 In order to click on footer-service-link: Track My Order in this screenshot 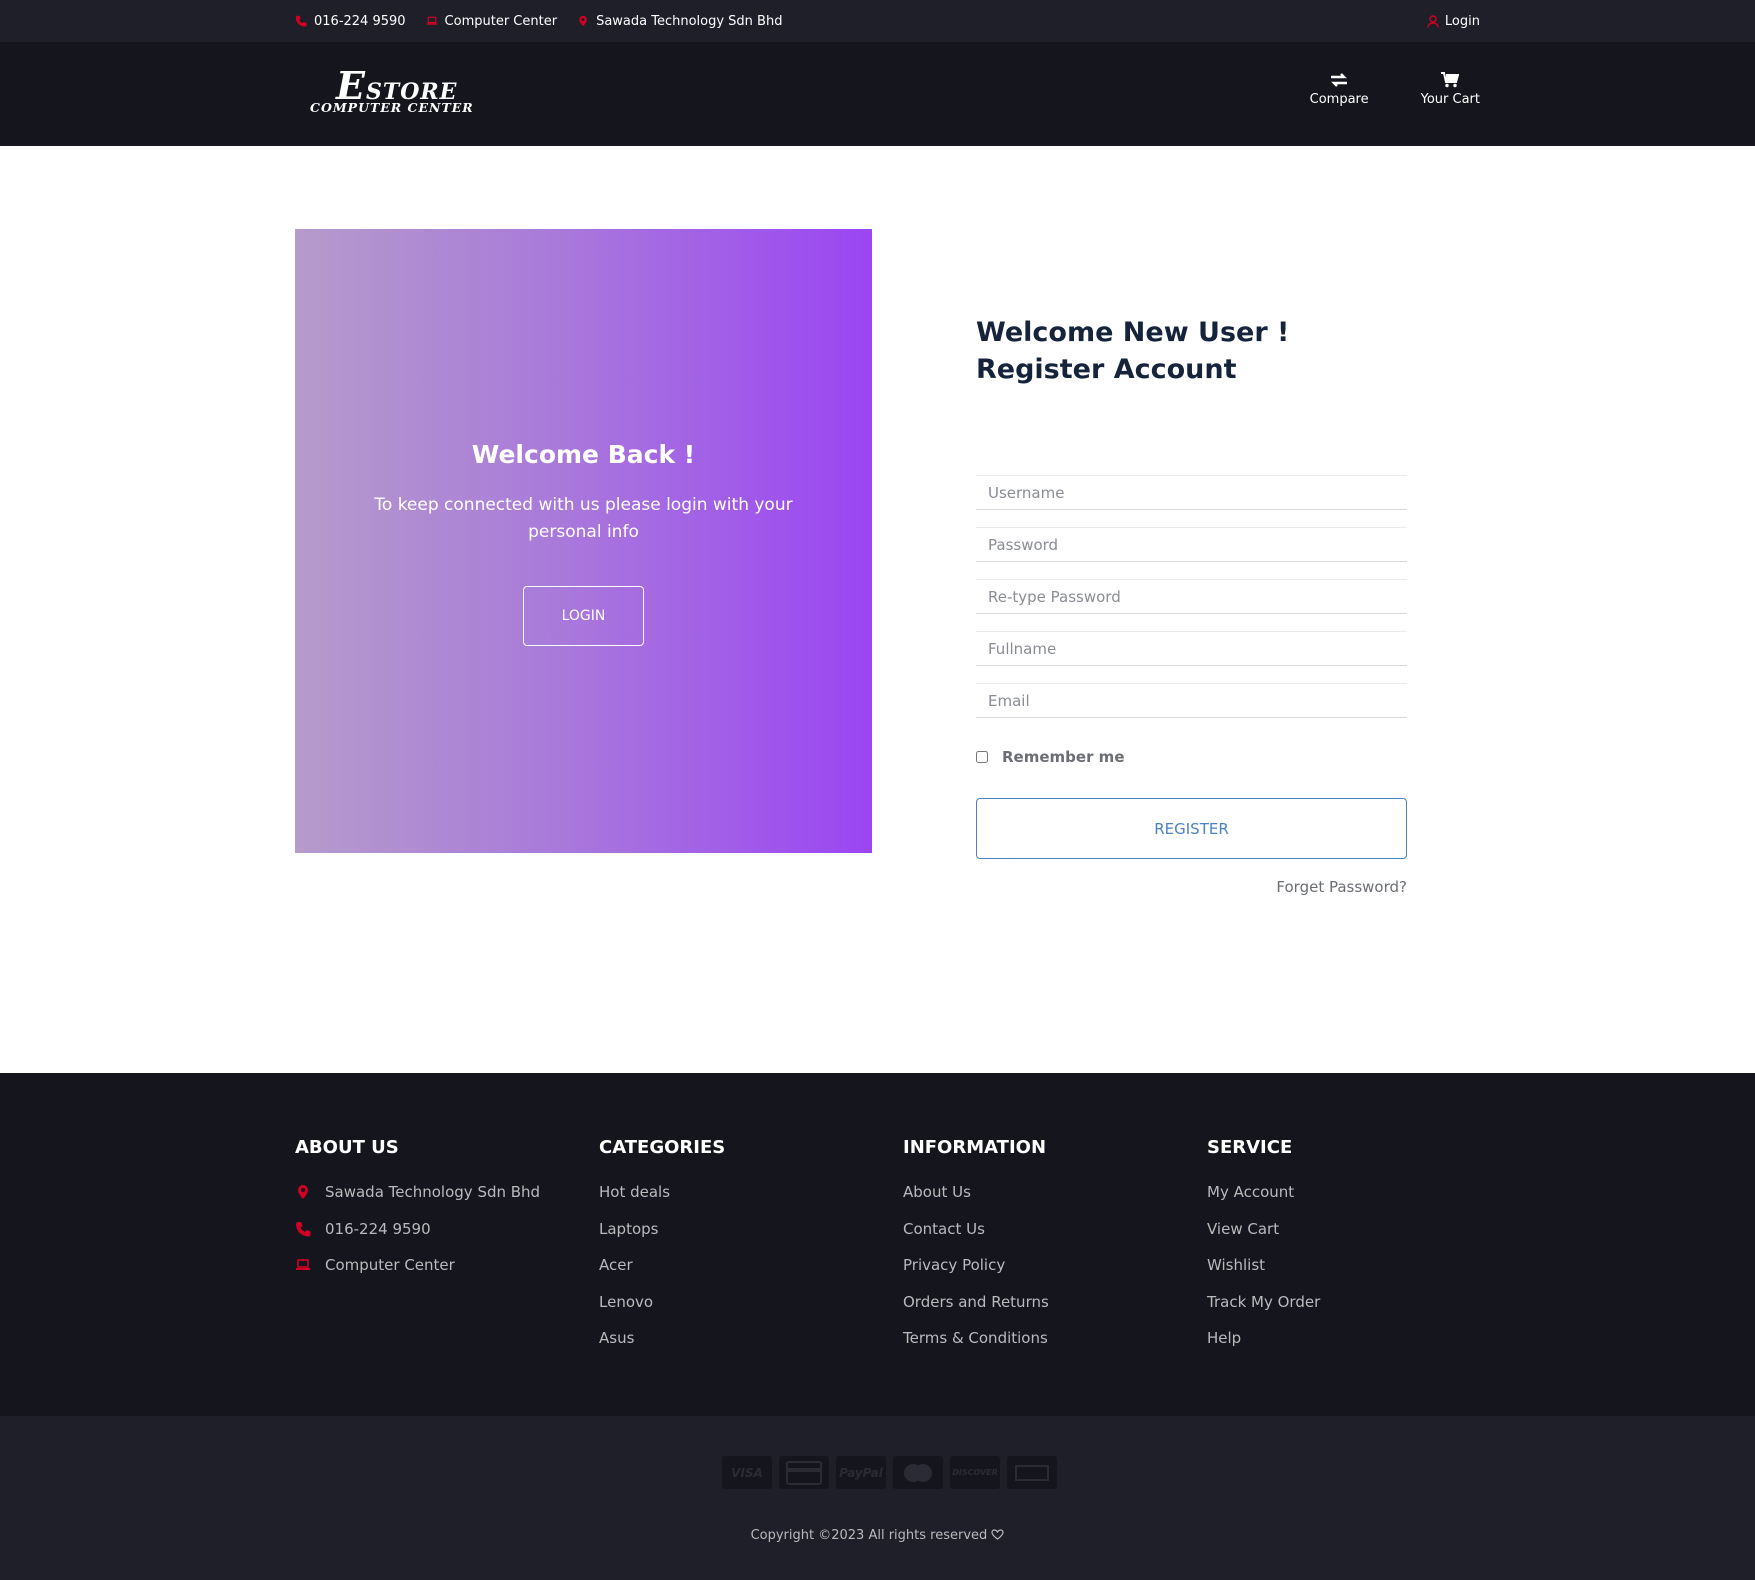, I will do `click(1359, 1311)`.